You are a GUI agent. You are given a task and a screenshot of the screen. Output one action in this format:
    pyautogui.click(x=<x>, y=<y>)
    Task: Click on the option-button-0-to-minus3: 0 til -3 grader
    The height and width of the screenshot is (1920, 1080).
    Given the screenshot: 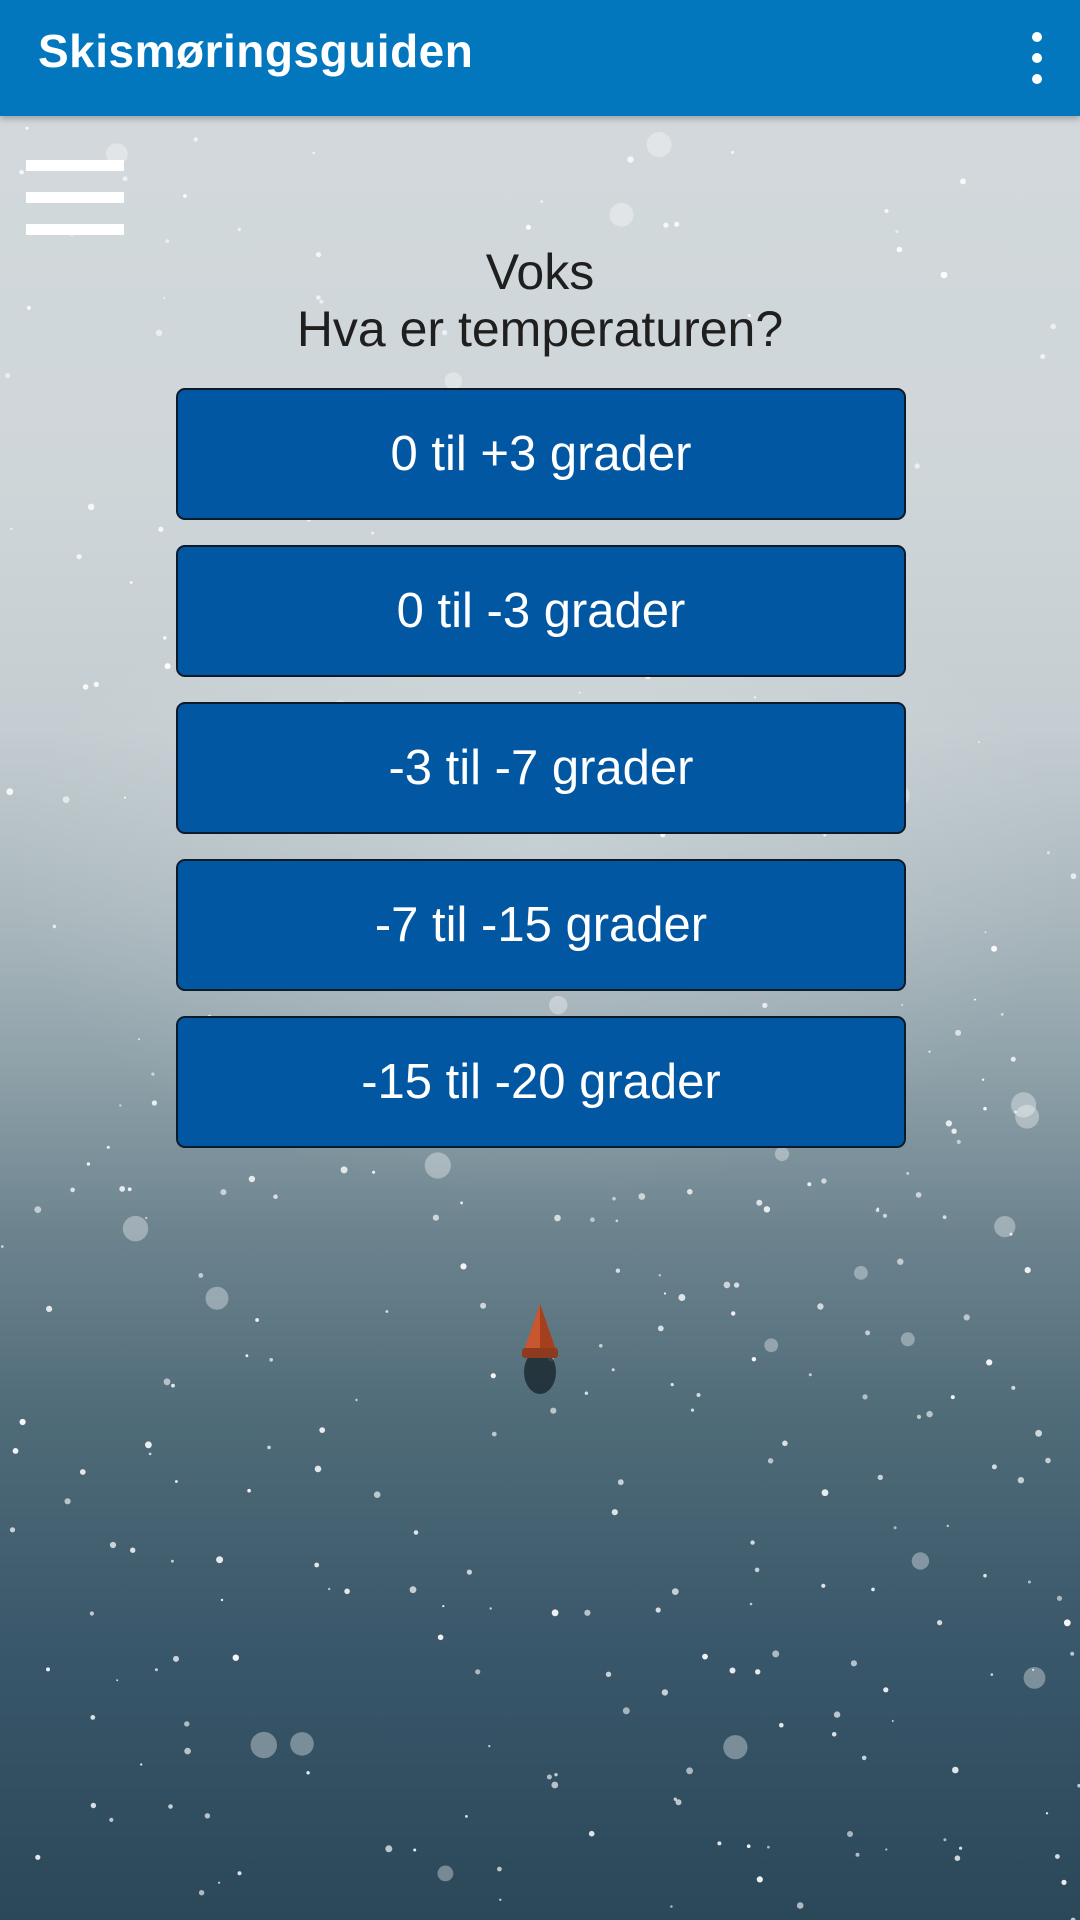 What is the action you would take?
    pyautogui.click(x=541, y=611)
    